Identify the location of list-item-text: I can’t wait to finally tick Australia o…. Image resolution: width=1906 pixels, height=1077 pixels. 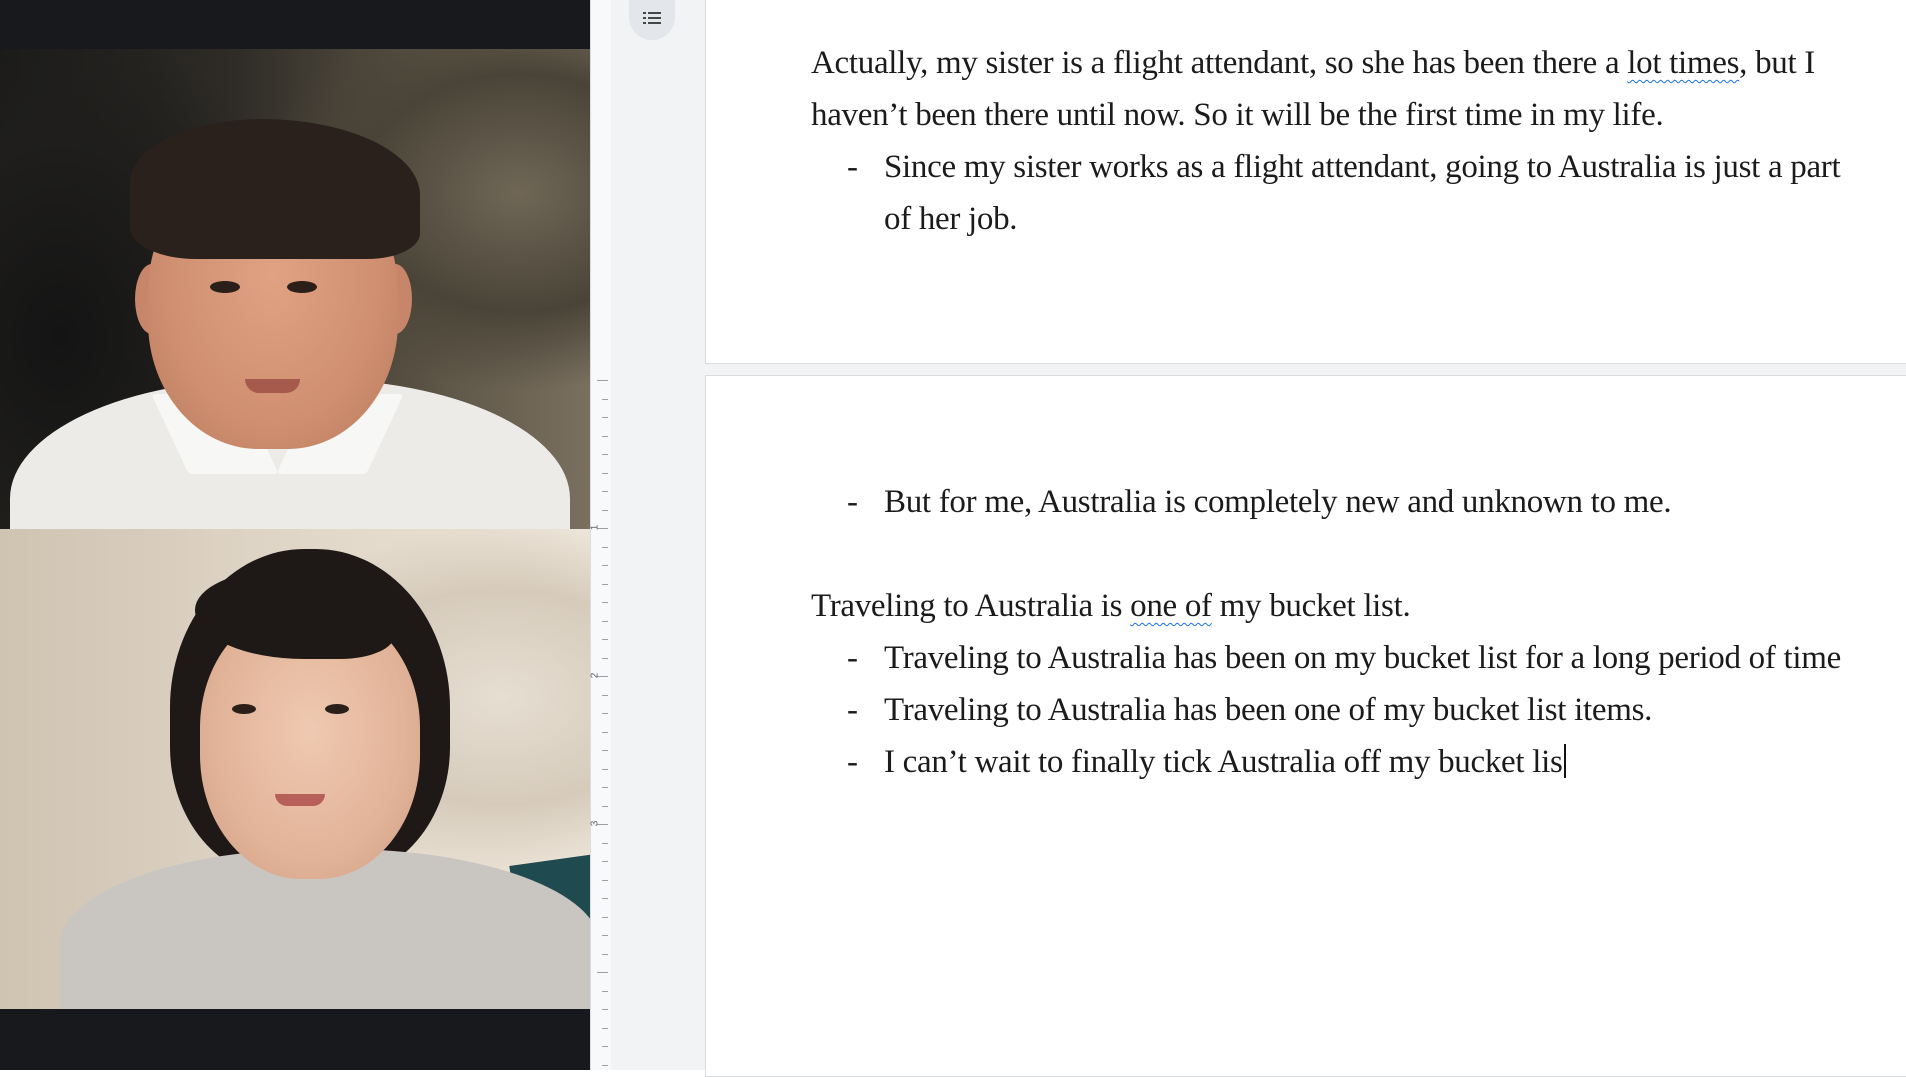
(1223, 762).